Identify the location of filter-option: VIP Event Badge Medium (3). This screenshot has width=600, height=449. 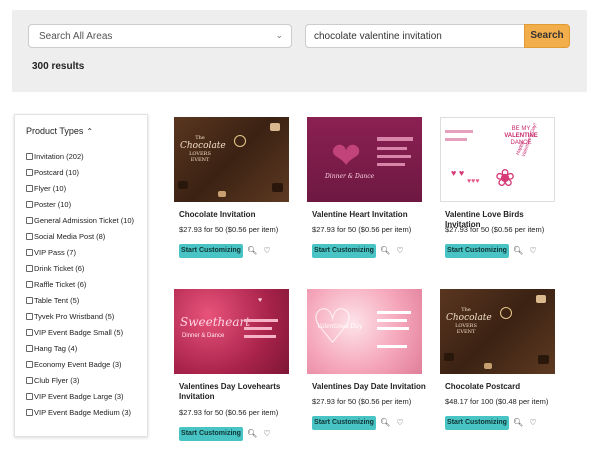
(87, 412).